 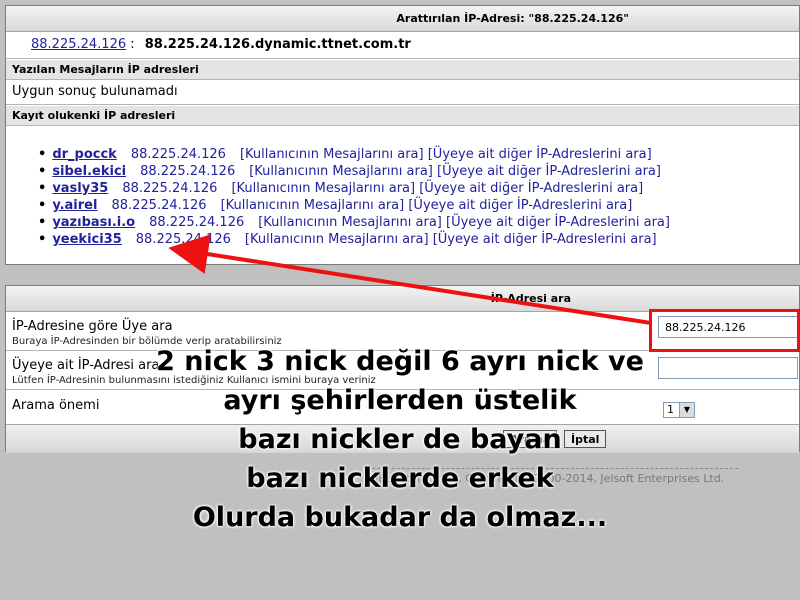 I want to click on arrow-line, so click(x=410, y=279).